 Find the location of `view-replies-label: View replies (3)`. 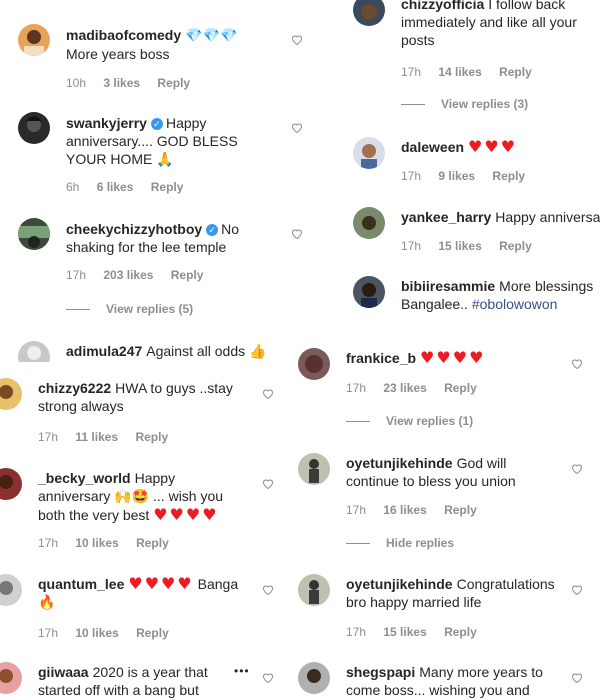

view-replies-label: View replies (3) is located at coordinates (485, 104).